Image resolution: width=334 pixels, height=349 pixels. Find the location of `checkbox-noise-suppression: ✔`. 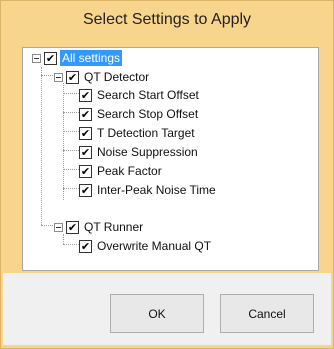

checkbox-noise-suppression: ✔ is located at coordinates (85, 152).